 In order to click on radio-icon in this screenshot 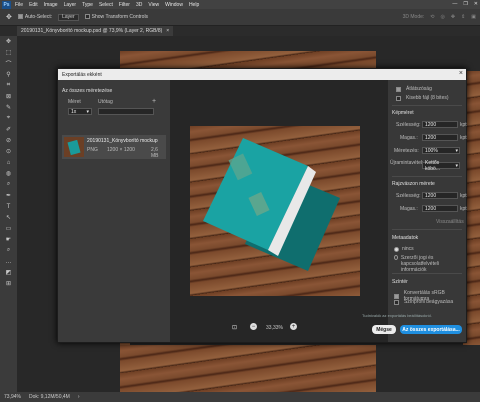, I will do `click(396, 257)`.